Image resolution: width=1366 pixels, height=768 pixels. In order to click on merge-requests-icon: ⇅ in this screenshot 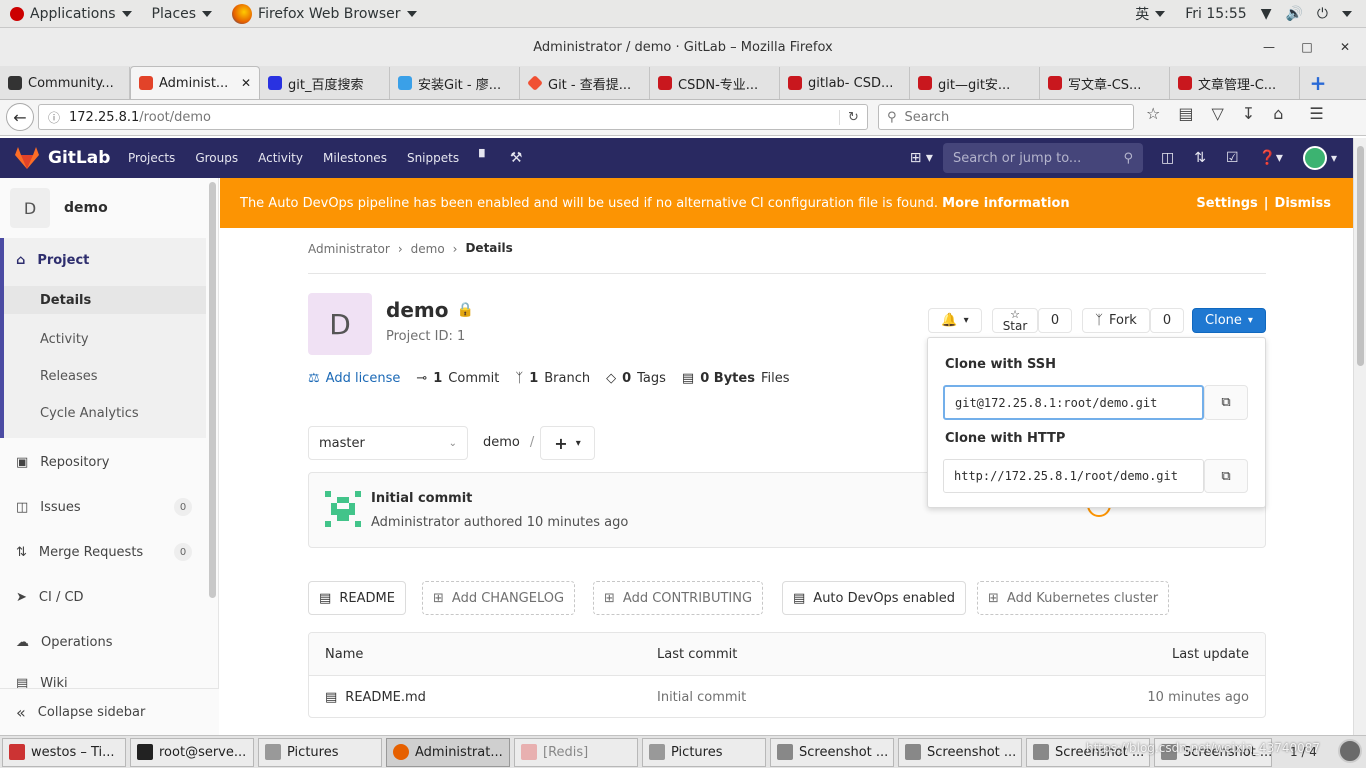, I will do `click(1200, 158)`.